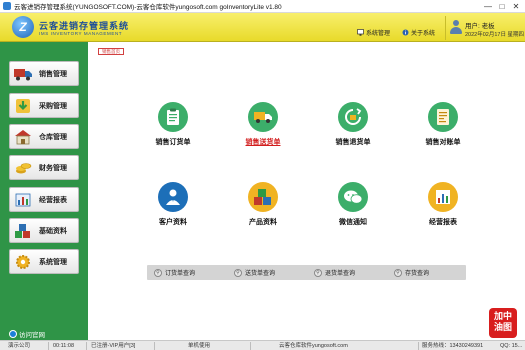  What do you see at coordinates (7, 6) in the screenshot?
I see `app-icon` at bounding box center [7, 6].